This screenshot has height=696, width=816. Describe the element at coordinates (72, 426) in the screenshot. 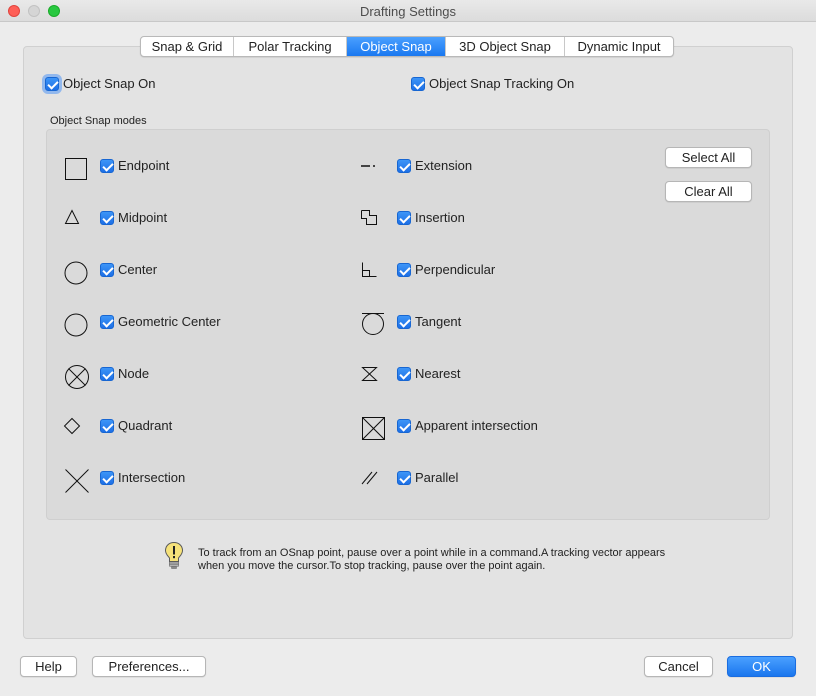

I see `quadrant-icon` at that location.